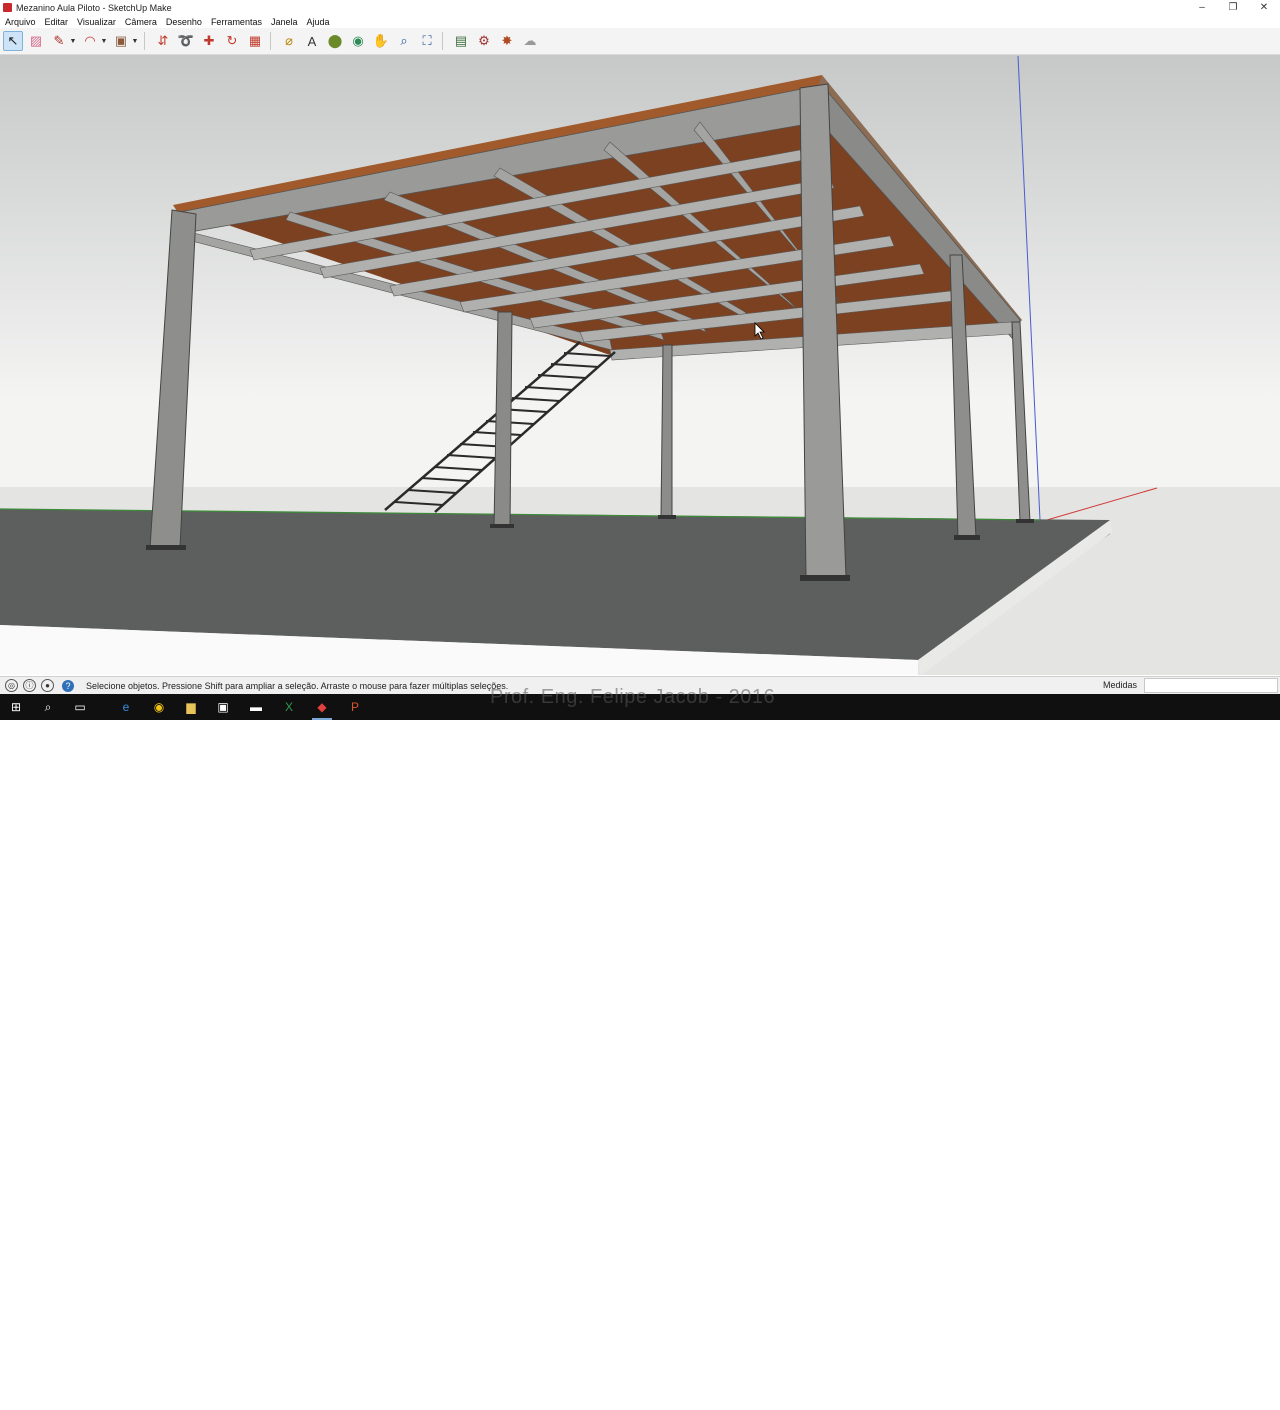 The height and width of the screenshot is (1410, 1280). Describe the element at coordinates (16, 707) in the screenshot. I see `windows-start-icon: ⊞` at that location.